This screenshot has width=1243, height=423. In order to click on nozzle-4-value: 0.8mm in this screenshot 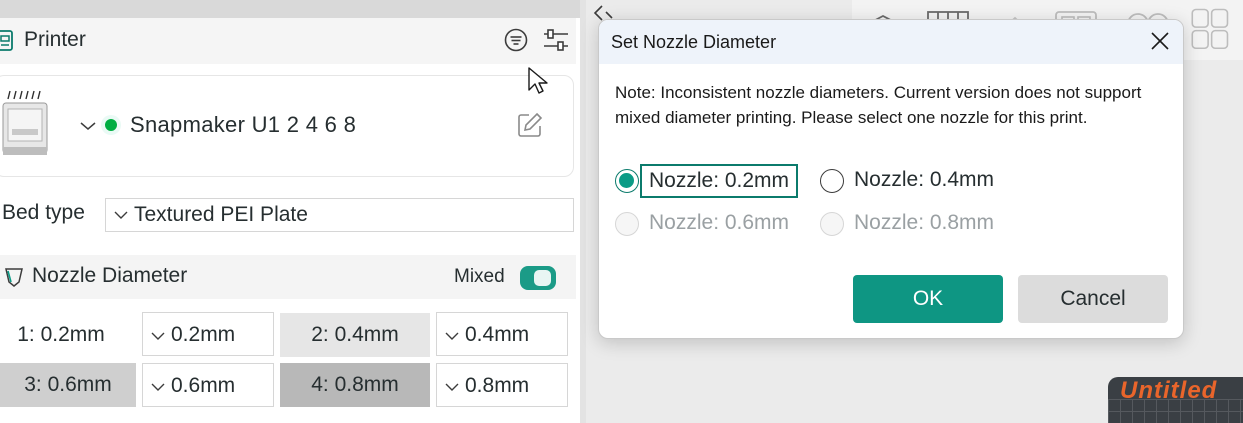, I will do `click(497, 385)`.